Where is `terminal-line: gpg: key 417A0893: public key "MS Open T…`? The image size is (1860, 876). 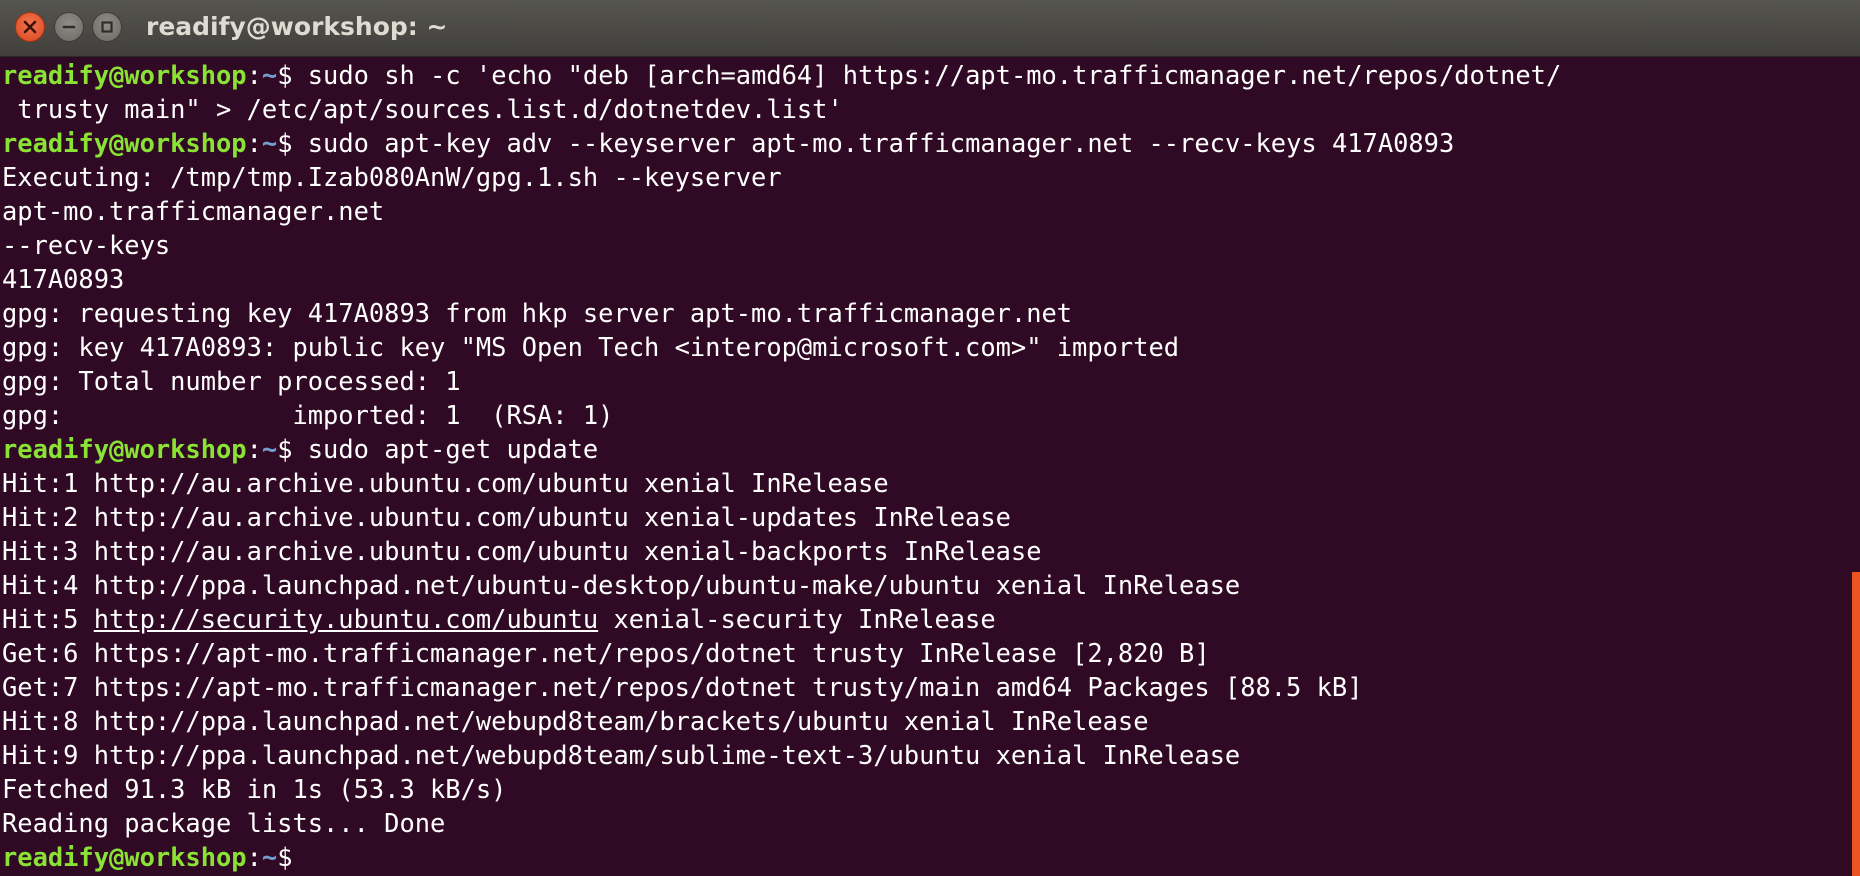 terminal-line: gpg: key 417A0893: public key "MS Open T… is located at coordinates (591, 347).